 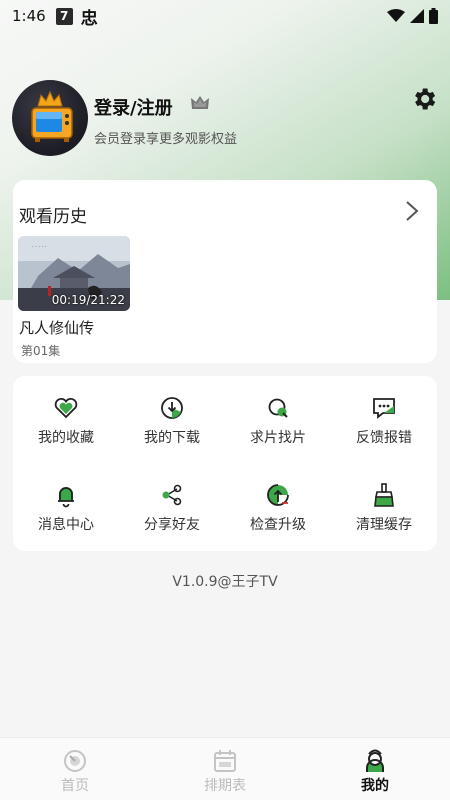 I want to click on home-icon, so click(x=75, y=761).